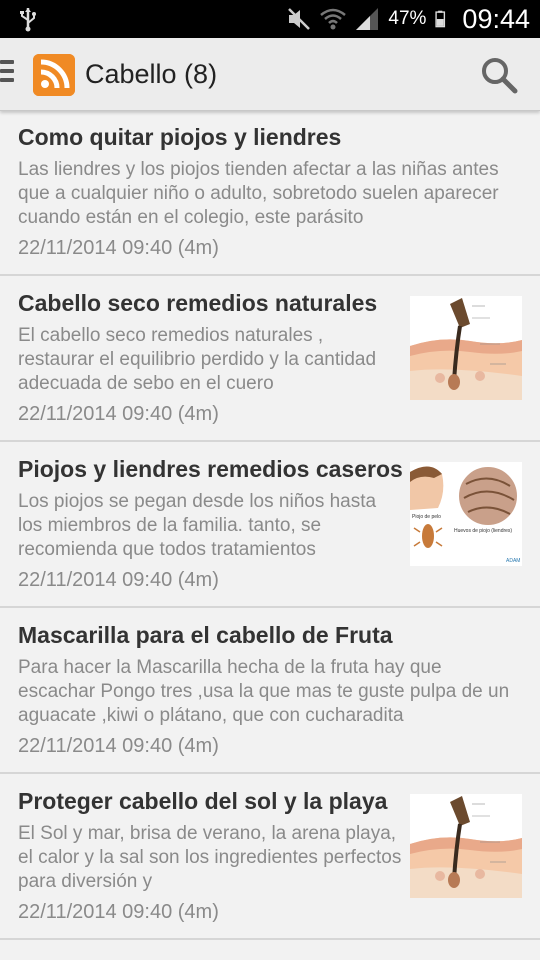 The width and height of the screenshot is (540, 960). What do you see at coordinates (407, 18) in the screenshot?
I see `battery-percent: 47%` at bounding box center [407, 18].